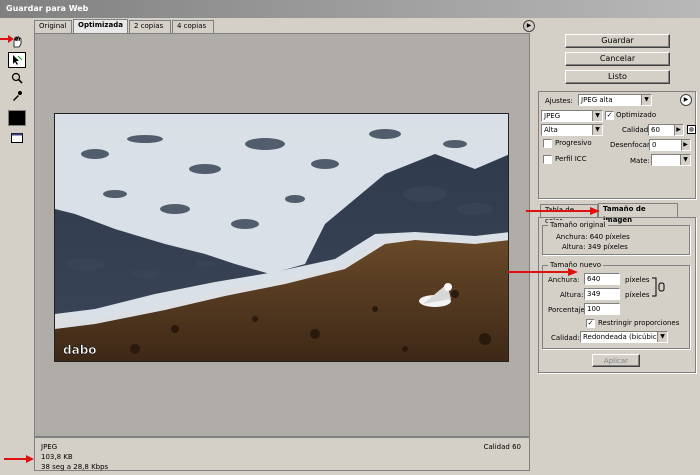 This screenshot has width=700, height=475. I want to click on constrain-proportions-checkbox: ✓, so click(590, 323).